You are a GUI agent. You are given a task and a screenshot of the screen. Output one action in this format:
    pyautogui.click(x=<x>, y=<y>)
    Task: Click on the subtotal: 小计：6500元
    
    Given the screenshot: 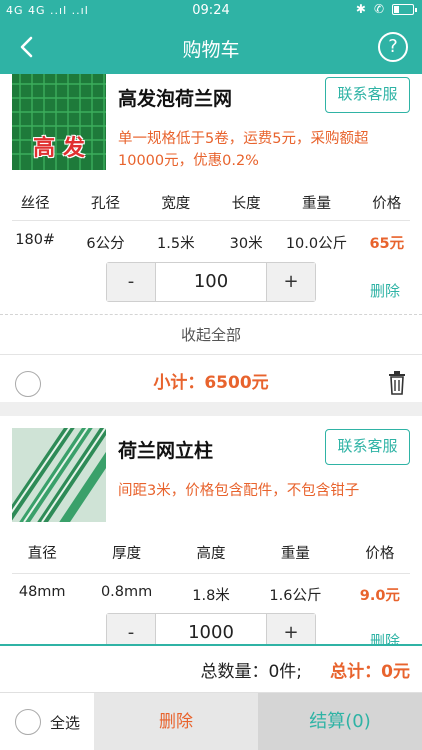 What is the action you would take?
    pyautogui.click(x=211, y=383)
    